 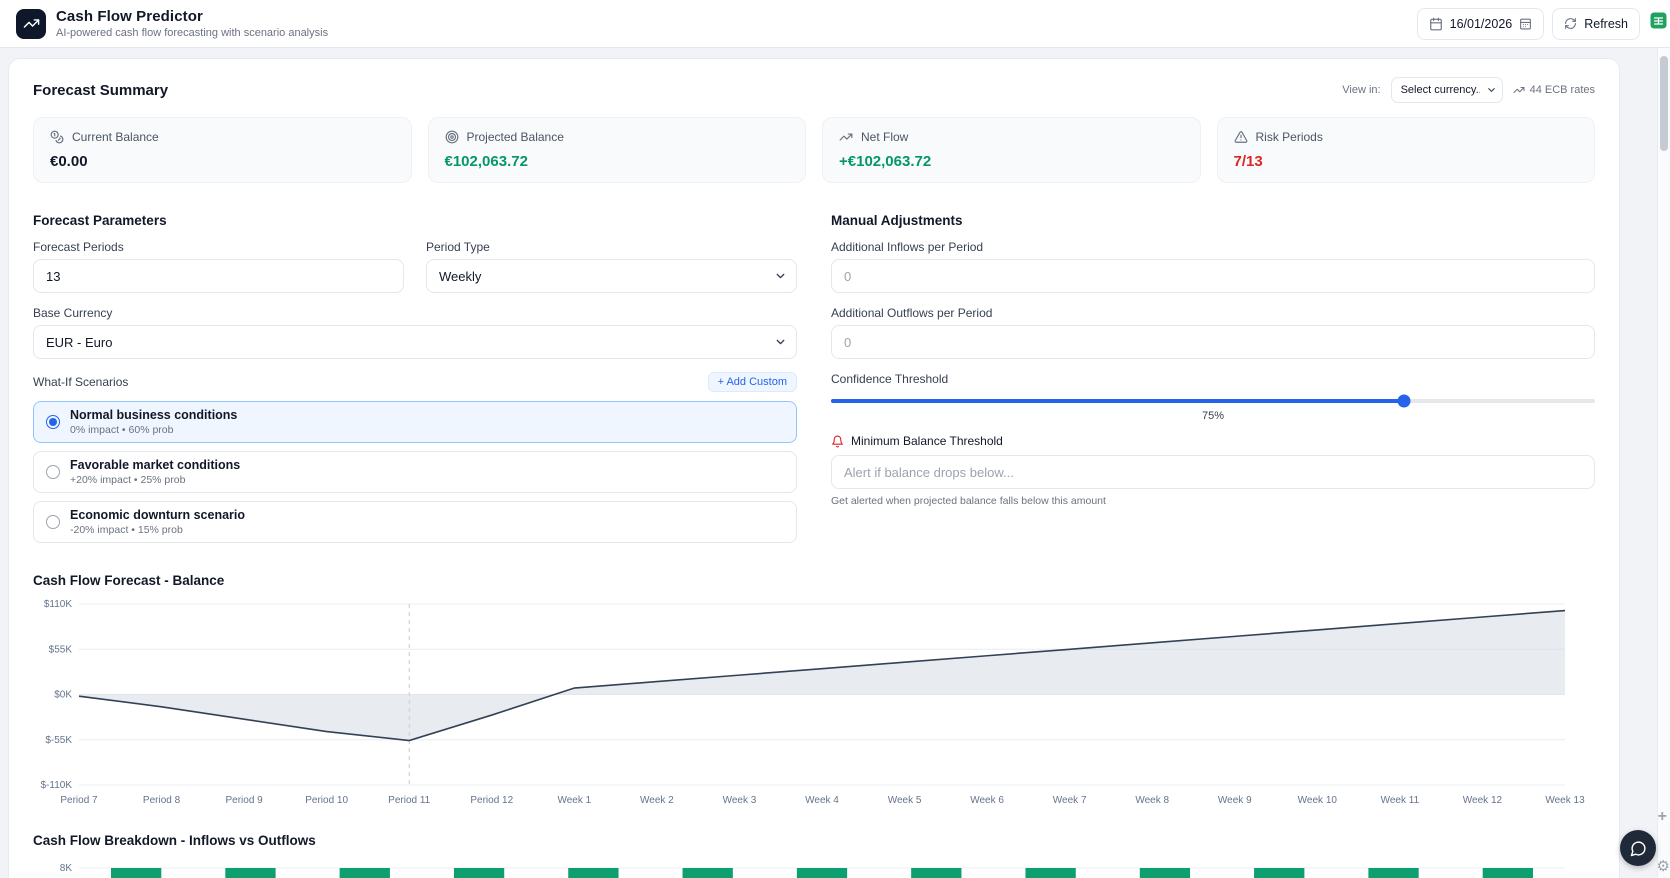 I want to click on scrollbar-thumb, so click(x=1664, y=103).